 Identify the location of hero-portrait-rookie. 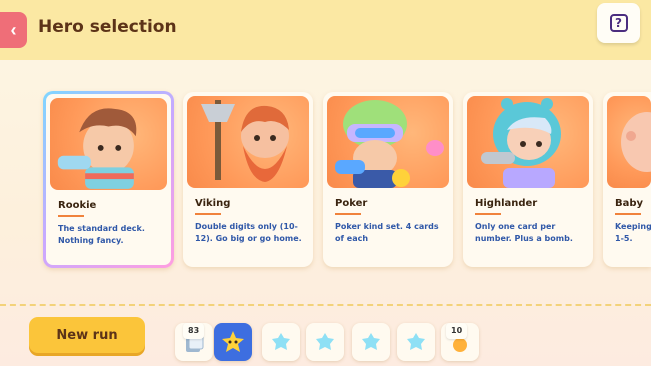
(108, 144).